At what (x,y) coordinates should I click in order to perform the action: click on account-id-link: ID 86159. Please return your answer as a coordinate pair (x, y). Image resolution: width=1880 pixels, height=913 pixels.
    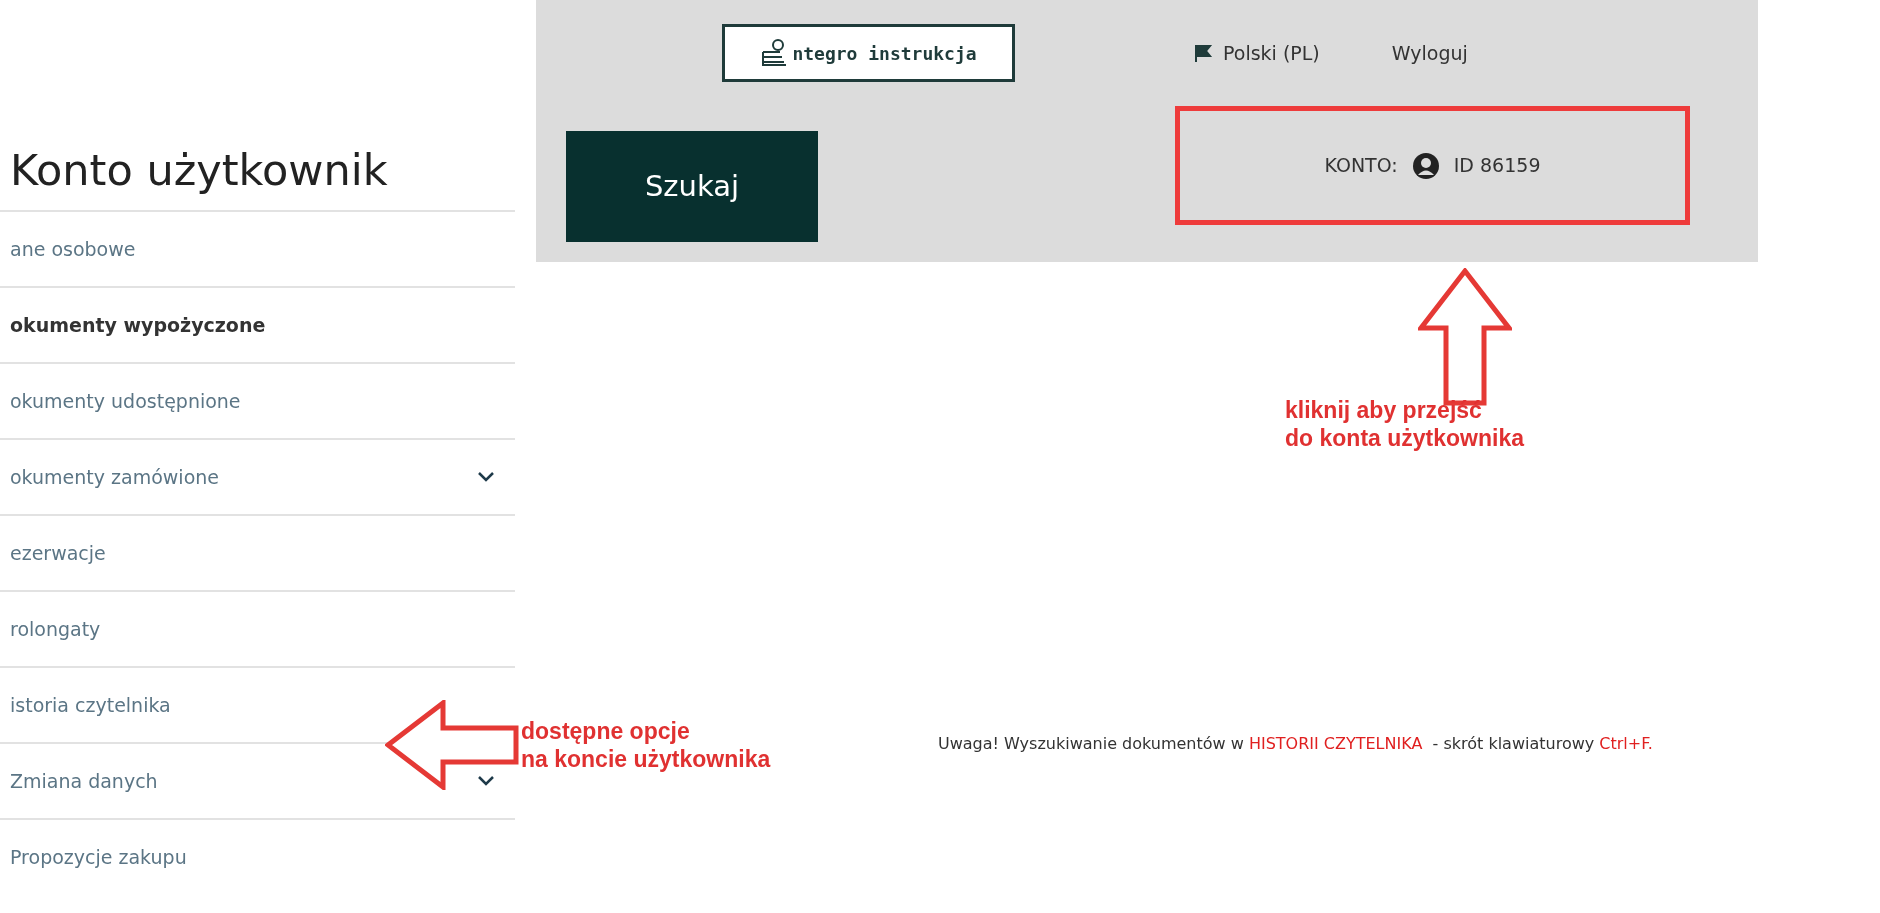
    Looking at the image, I should click on (1497, 165).